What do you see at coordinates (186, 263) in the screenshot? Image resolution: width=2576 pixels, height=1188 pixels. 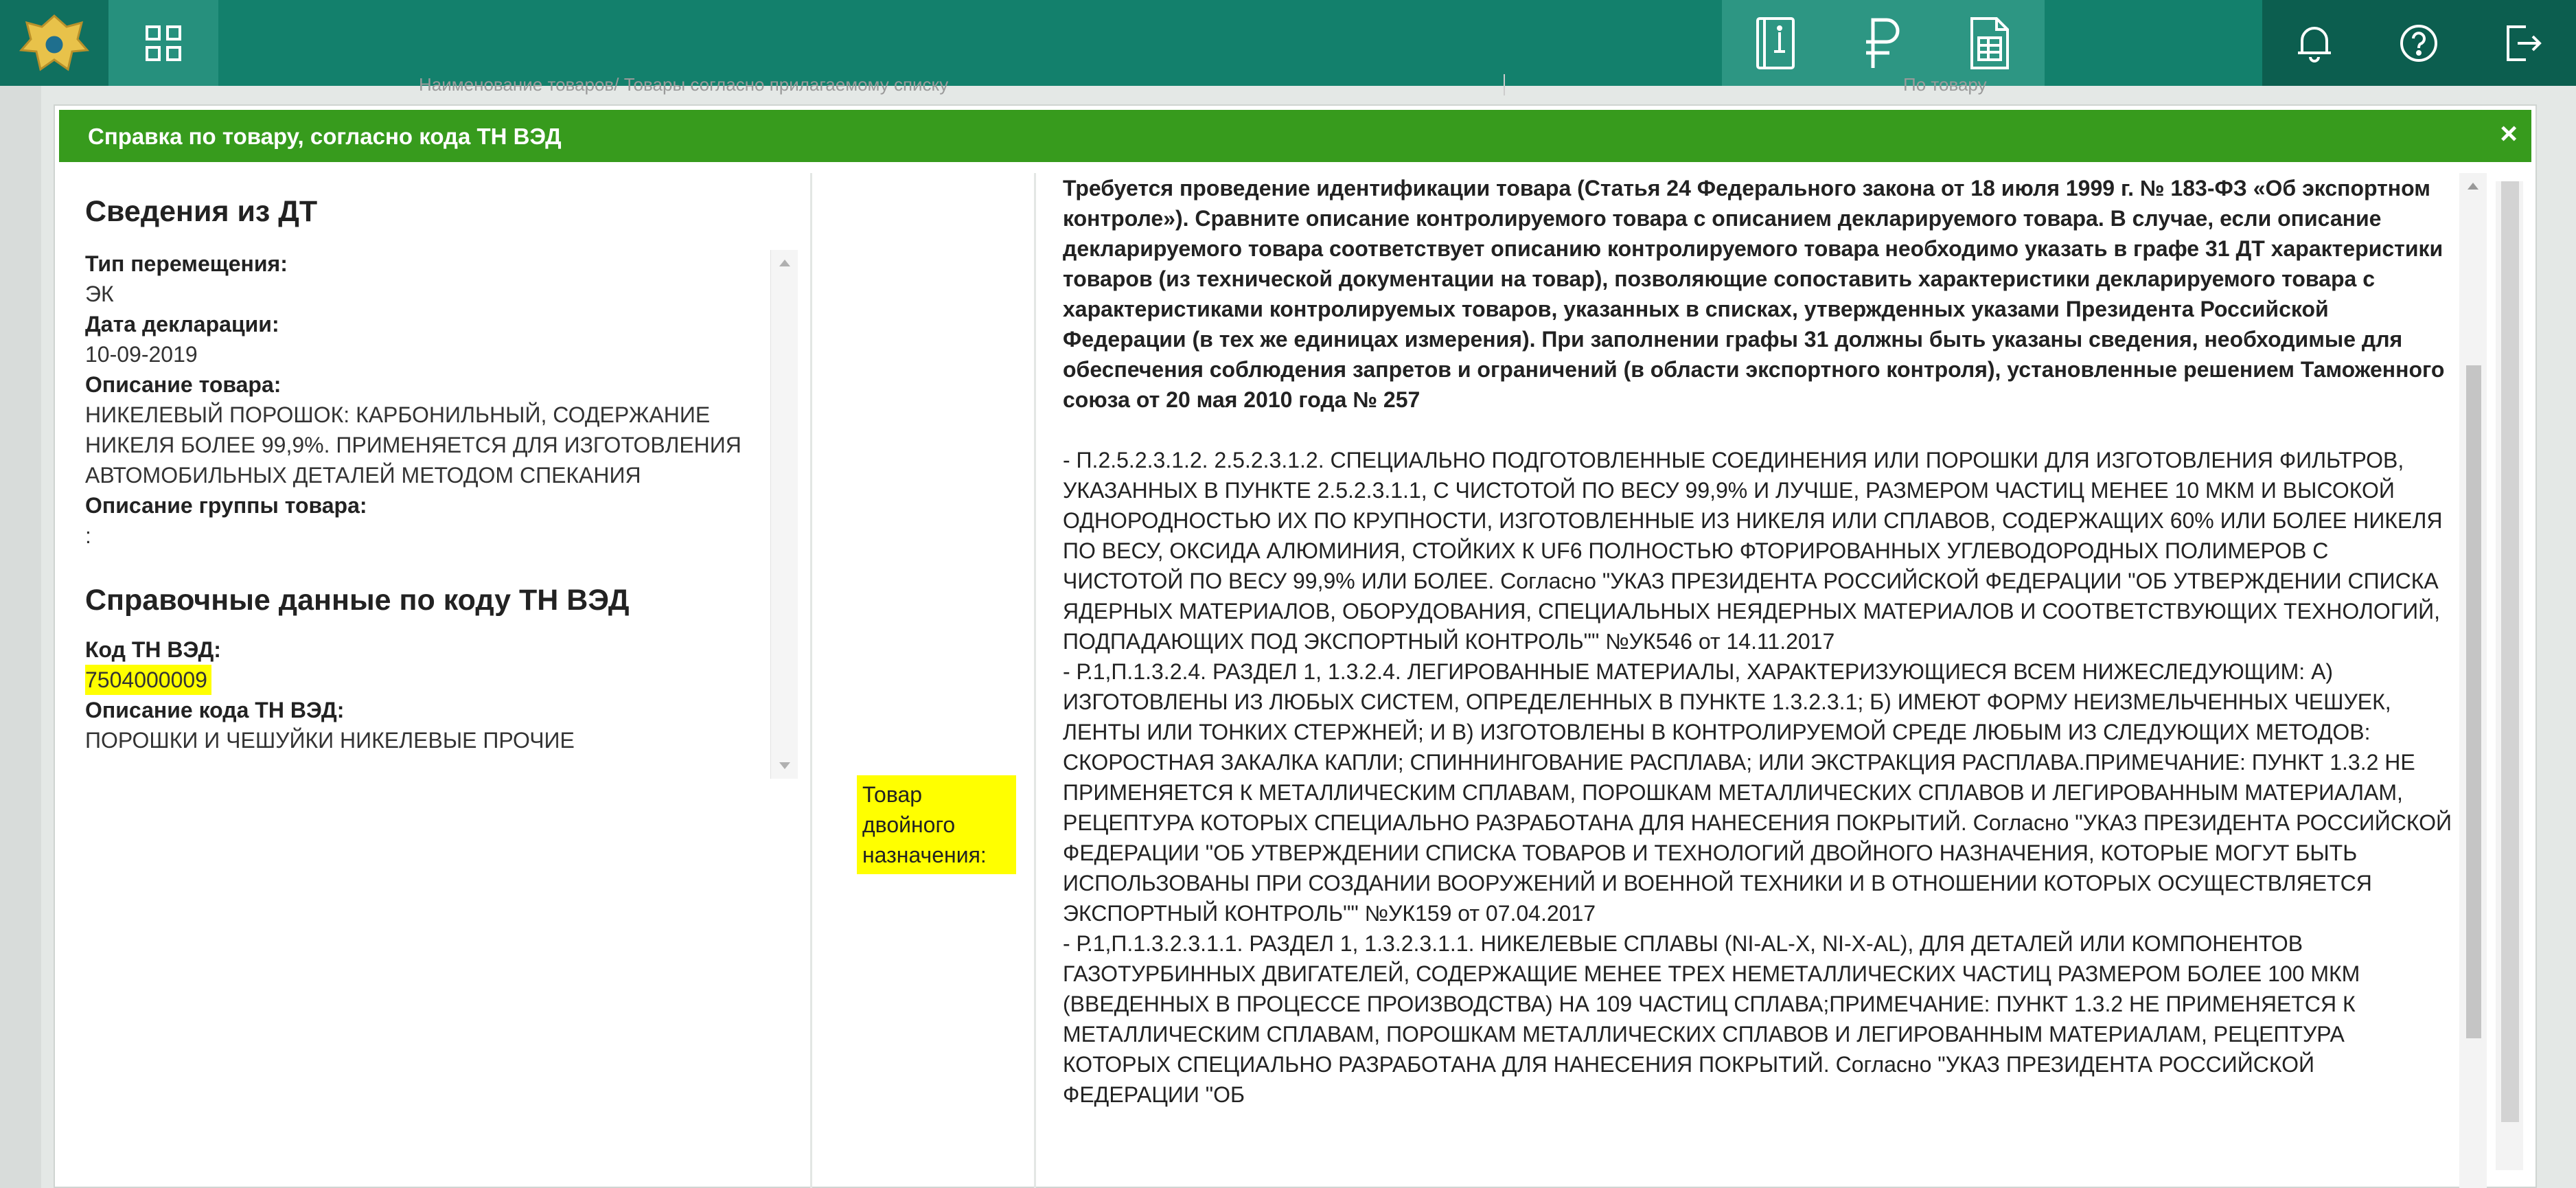 I see `move-type-label: Тип перемещения:` at bounding box center [186, 263].